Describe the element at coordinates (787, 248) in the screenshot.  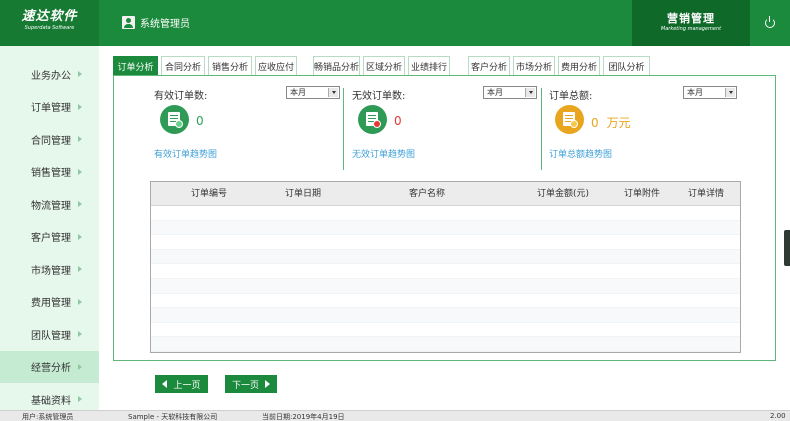
I see `side-panel-handle` at that location.